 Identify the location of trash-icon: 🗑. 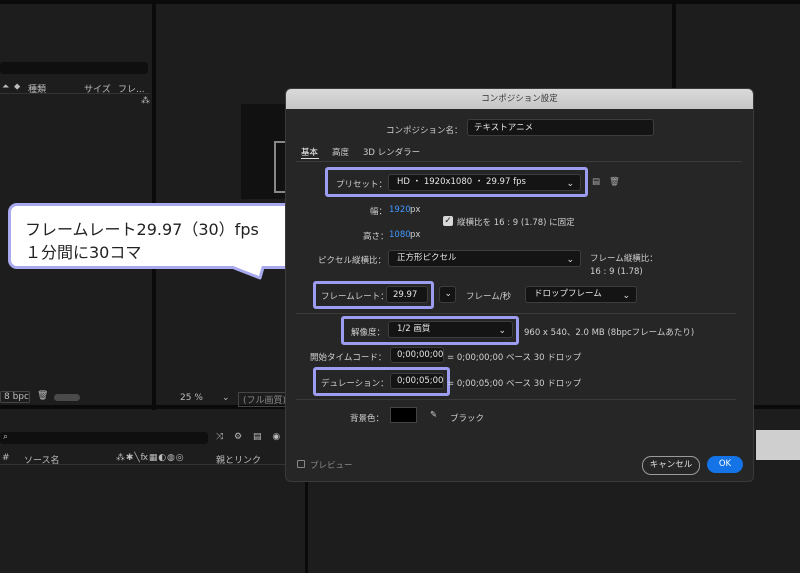
(42, 396).